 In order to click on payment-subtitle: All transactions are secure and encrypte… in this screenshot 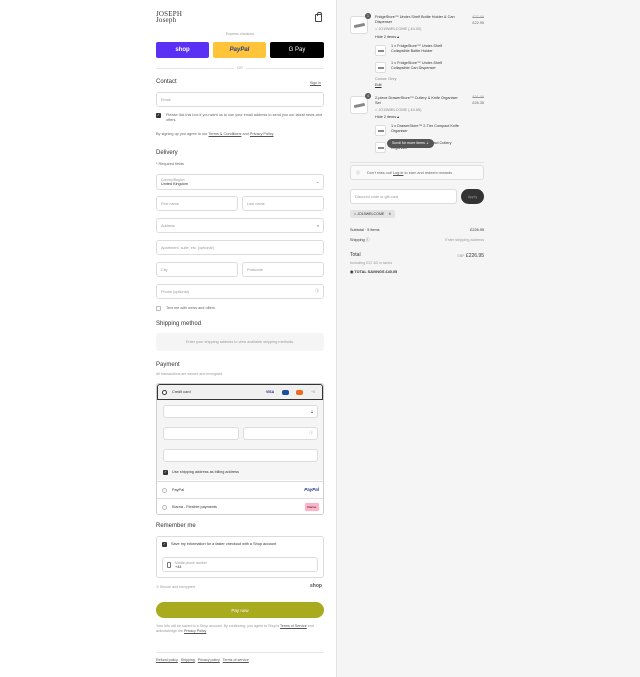, I will do `click(190, 374)`.